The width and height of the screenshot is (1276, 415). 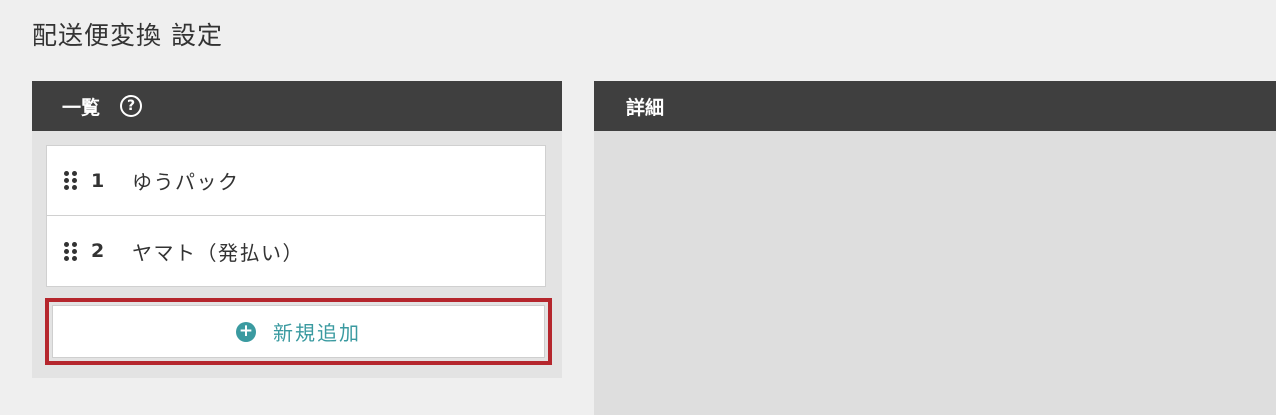 What do you see at coordinates (218, 252) in the screenshot?
I see `item-name: ヤマト（発払い）` at bounding box center [218, 252].